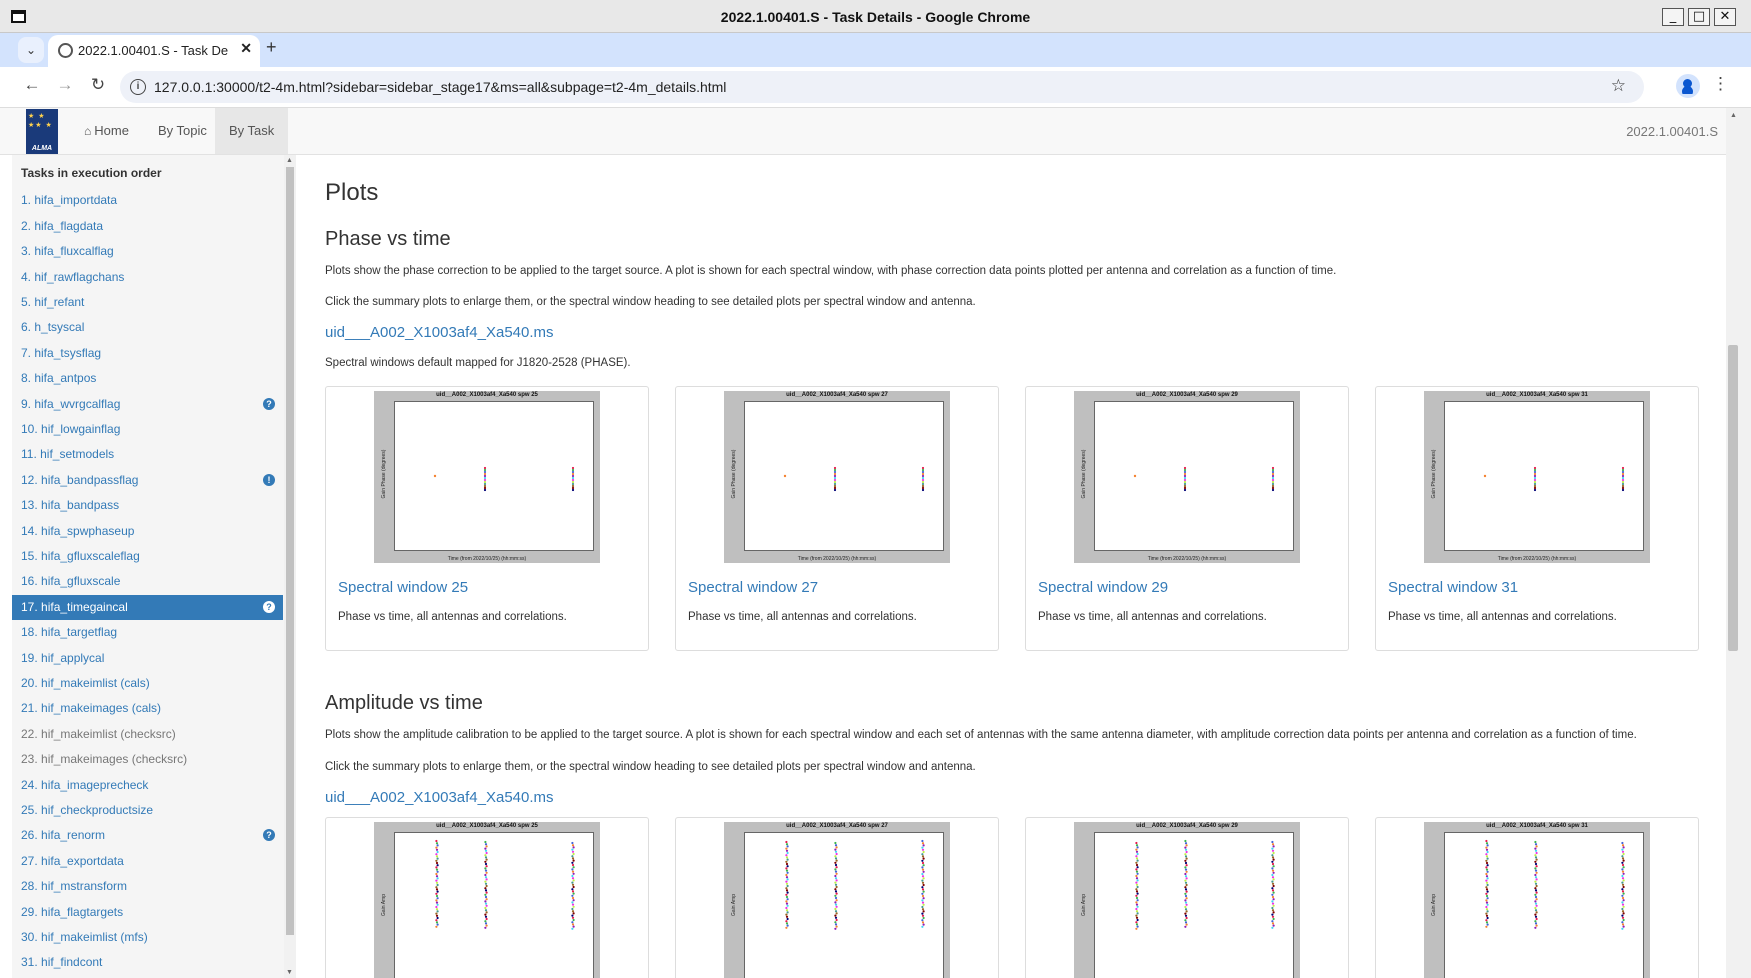 This screenshot has width=1751, height=978. Describe the element at coordinates (252, 131) in the screenshot. I see `nav-by-task: By Task` at that location.